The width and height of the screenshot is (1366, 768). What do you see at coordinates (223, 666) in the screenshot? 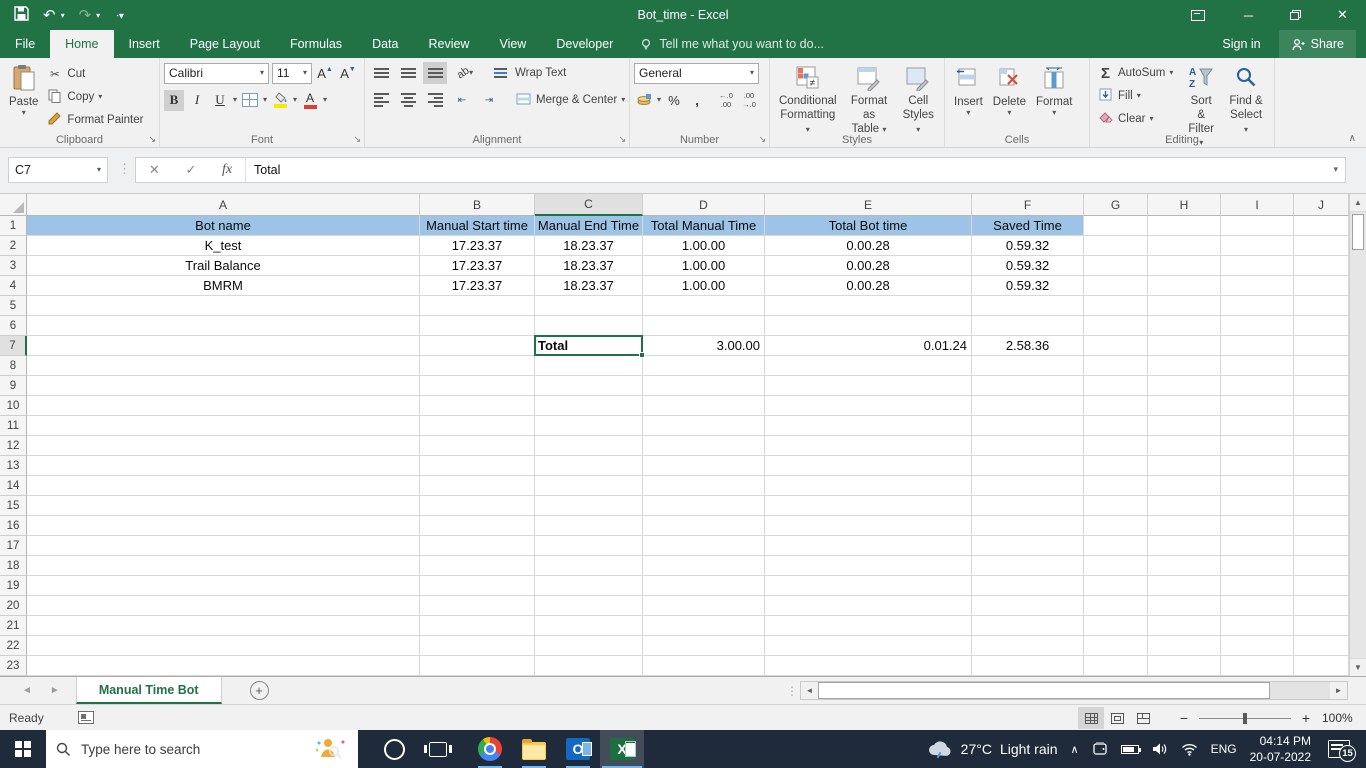
I see `cell-A23` at bounding box center [223, 666].